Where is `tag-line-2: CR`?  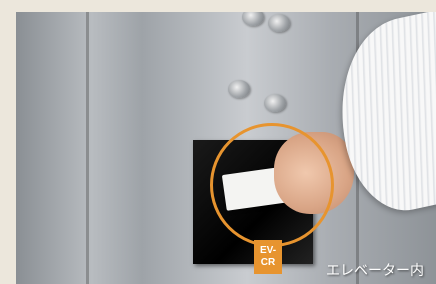
tag-line-2: CR is located at coordinates (268, 262).